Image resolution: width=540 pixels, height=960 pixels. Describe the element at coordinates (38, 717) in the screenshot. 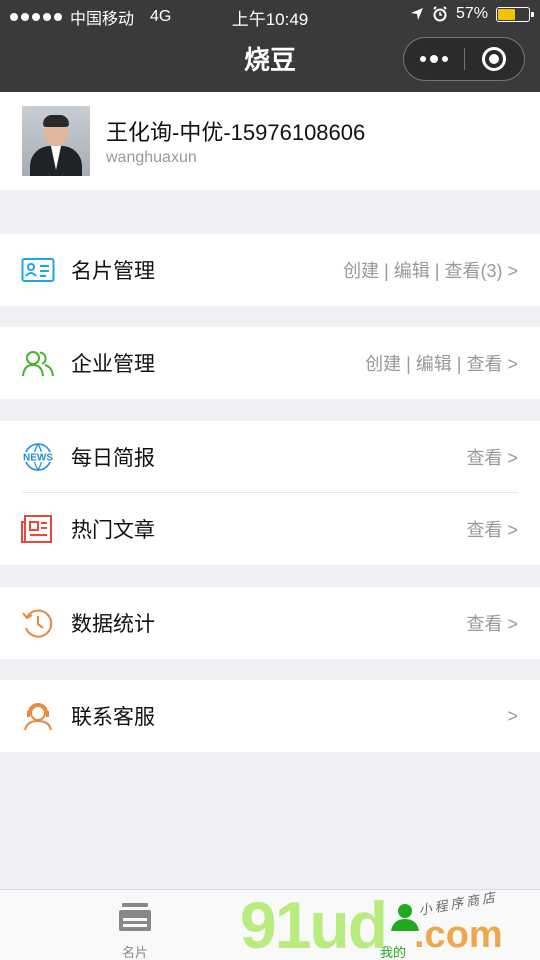

I see `headset-agent-icon` at that location.